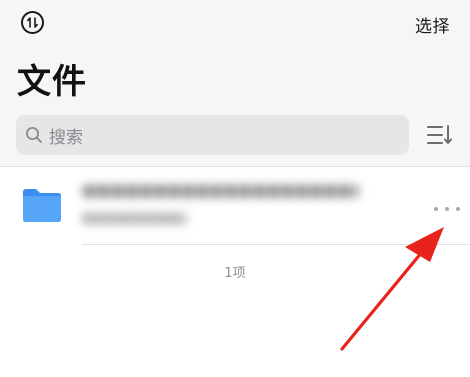 The height and width of the screenshot is (377, 470). What do you see at coordinates (276, 244) in the screenshot?
I see `row-divider` at bounding box center [276, 244].